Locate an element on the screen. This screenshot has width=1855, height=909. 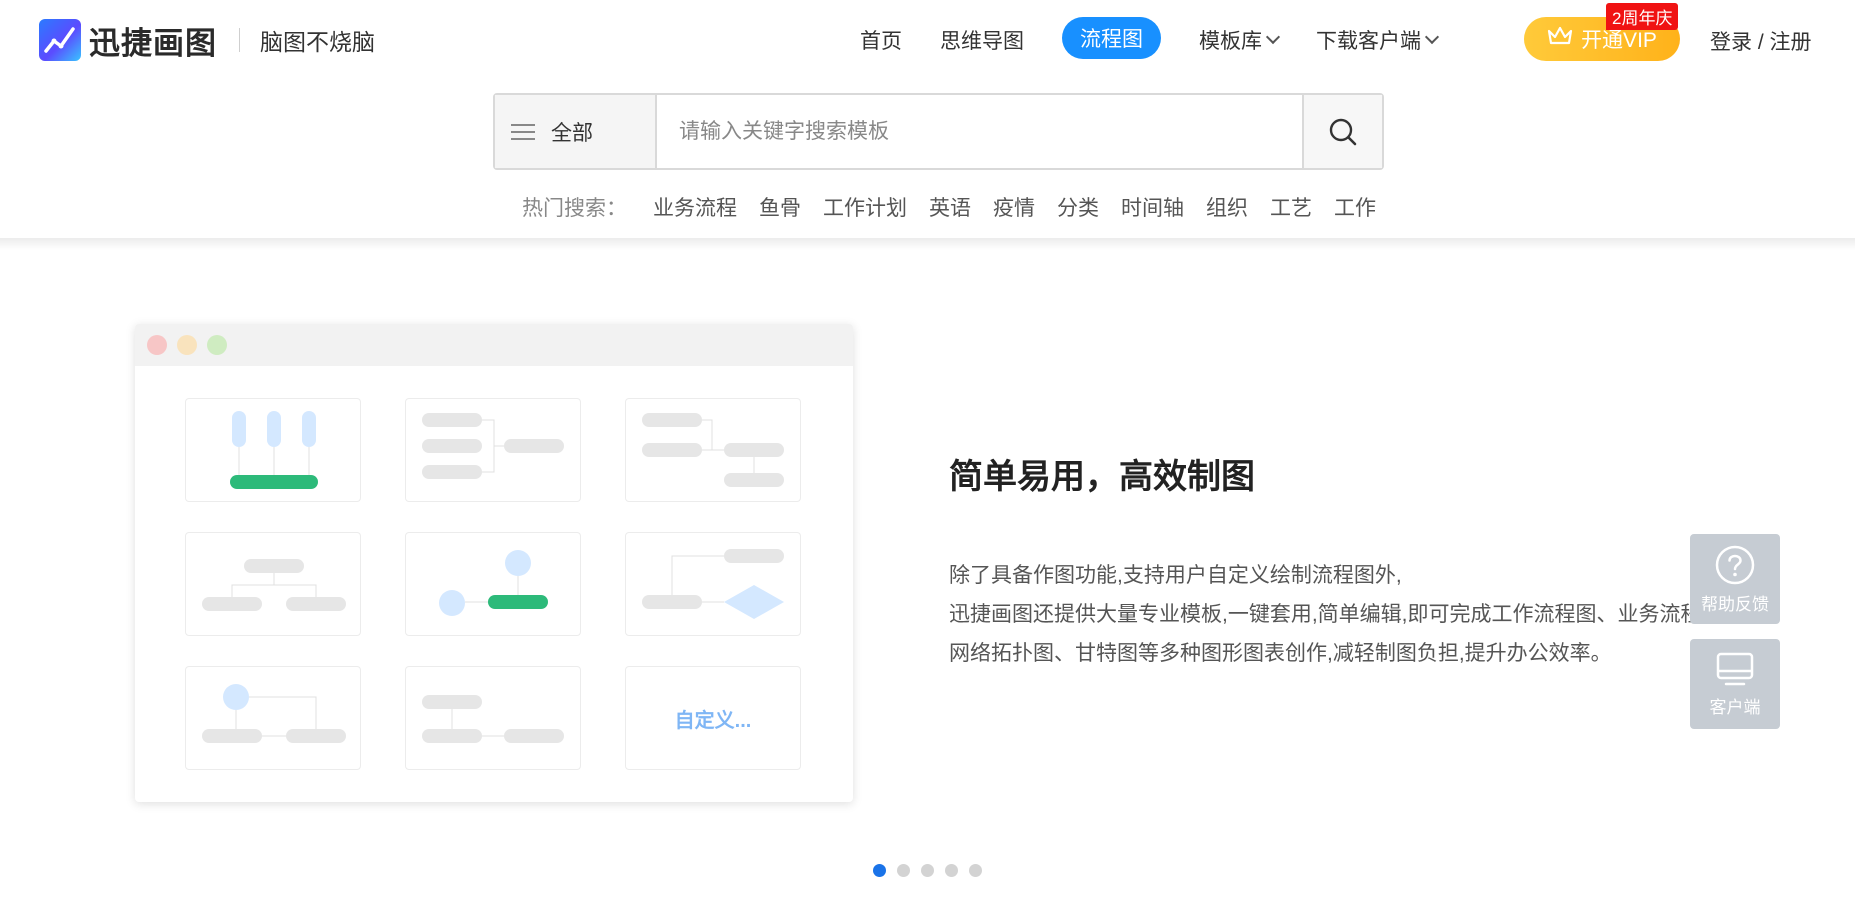
window-dot-close is located at coordinates (157, 345).